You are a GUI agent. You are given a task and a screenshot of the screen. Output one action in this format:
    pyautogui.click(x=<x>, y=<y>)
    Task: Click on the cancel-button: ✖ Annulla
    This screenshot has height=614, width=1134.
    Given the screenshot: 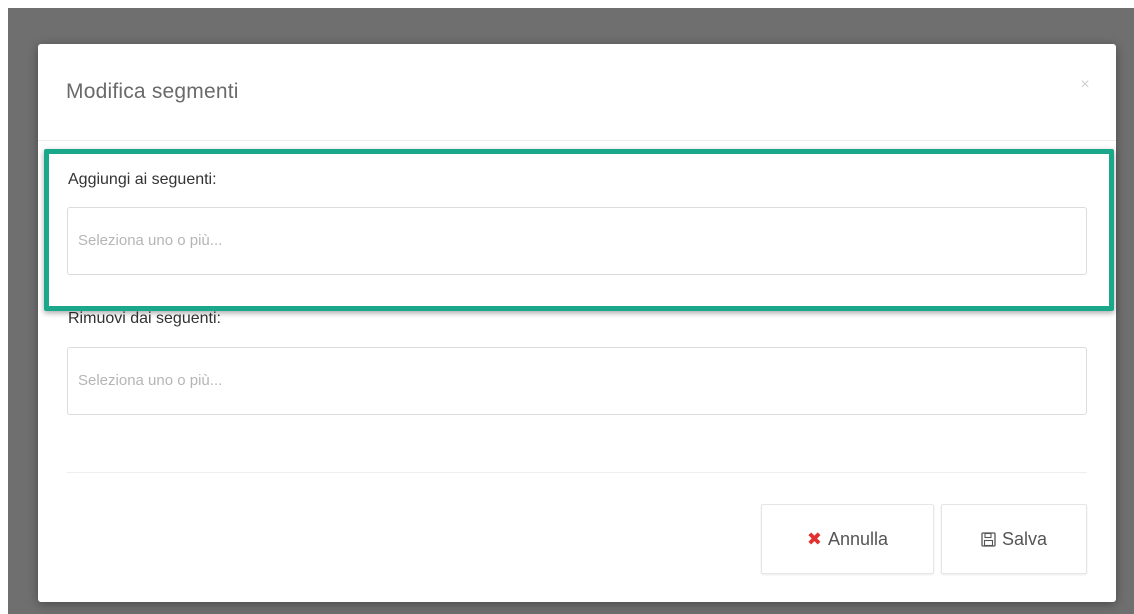 What is the action you would take?
    pyautogui.click(x=847, y=539)
    